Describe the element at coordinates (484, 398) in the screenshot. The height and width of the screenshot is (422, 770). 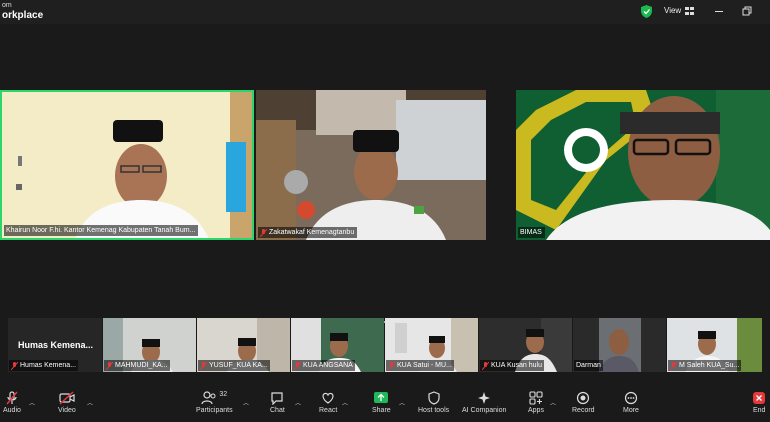
I see `sparkle-icon` at that location.